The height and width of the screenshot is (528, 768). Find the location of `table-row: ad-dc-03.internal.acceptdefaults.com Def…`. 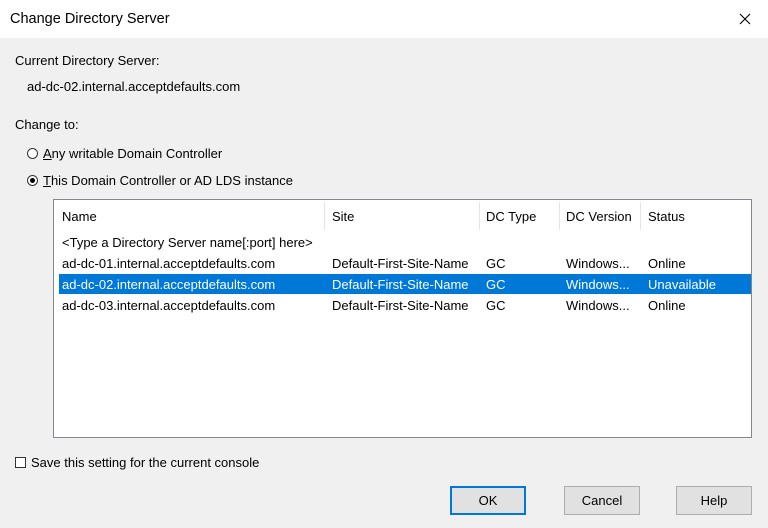

table-row: ad-dc-03.internal.acceptdefaults.com Def… is located at coordinates (405, 305).